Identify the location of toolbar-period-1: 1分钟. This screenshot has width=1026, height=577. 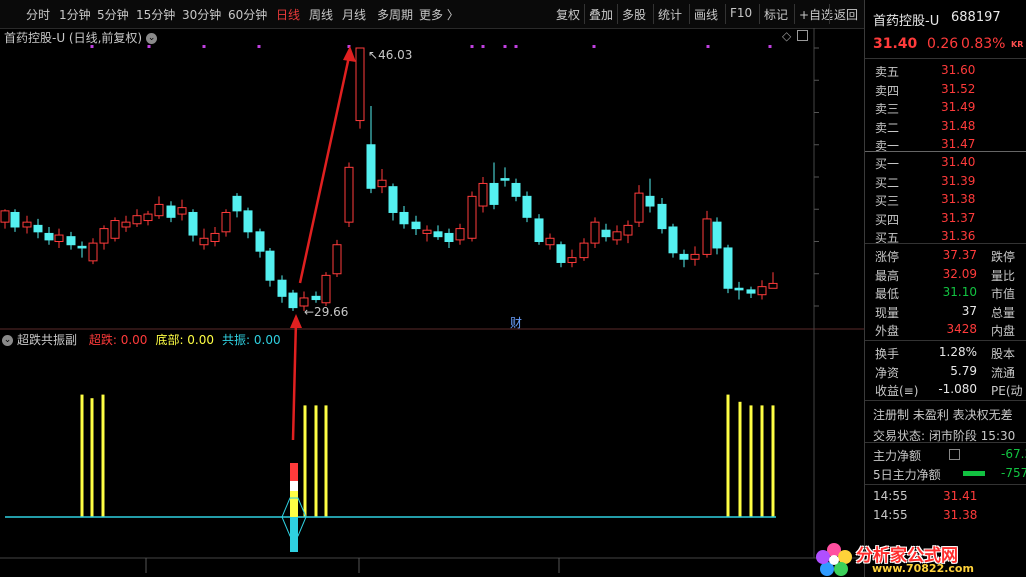
(75, 14).